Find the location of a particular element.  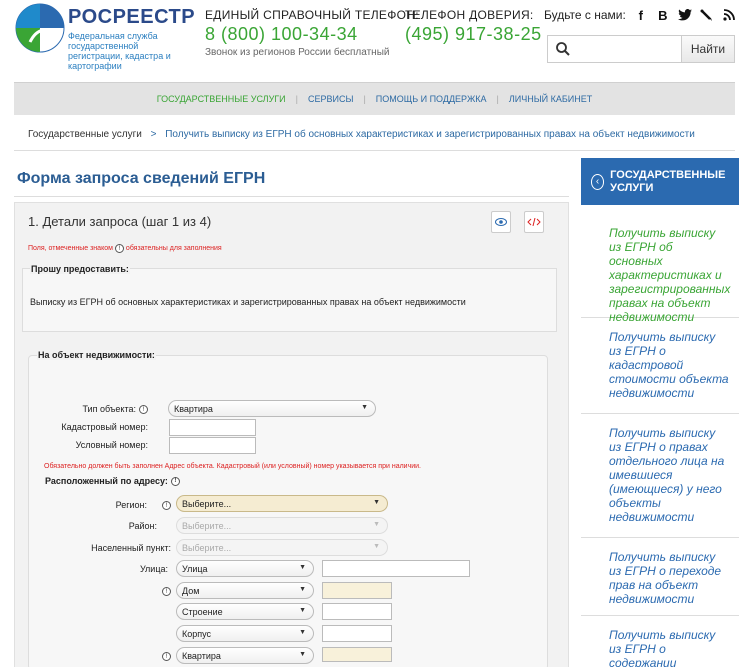

site-search: Найти is located at coordinates (641, 49).